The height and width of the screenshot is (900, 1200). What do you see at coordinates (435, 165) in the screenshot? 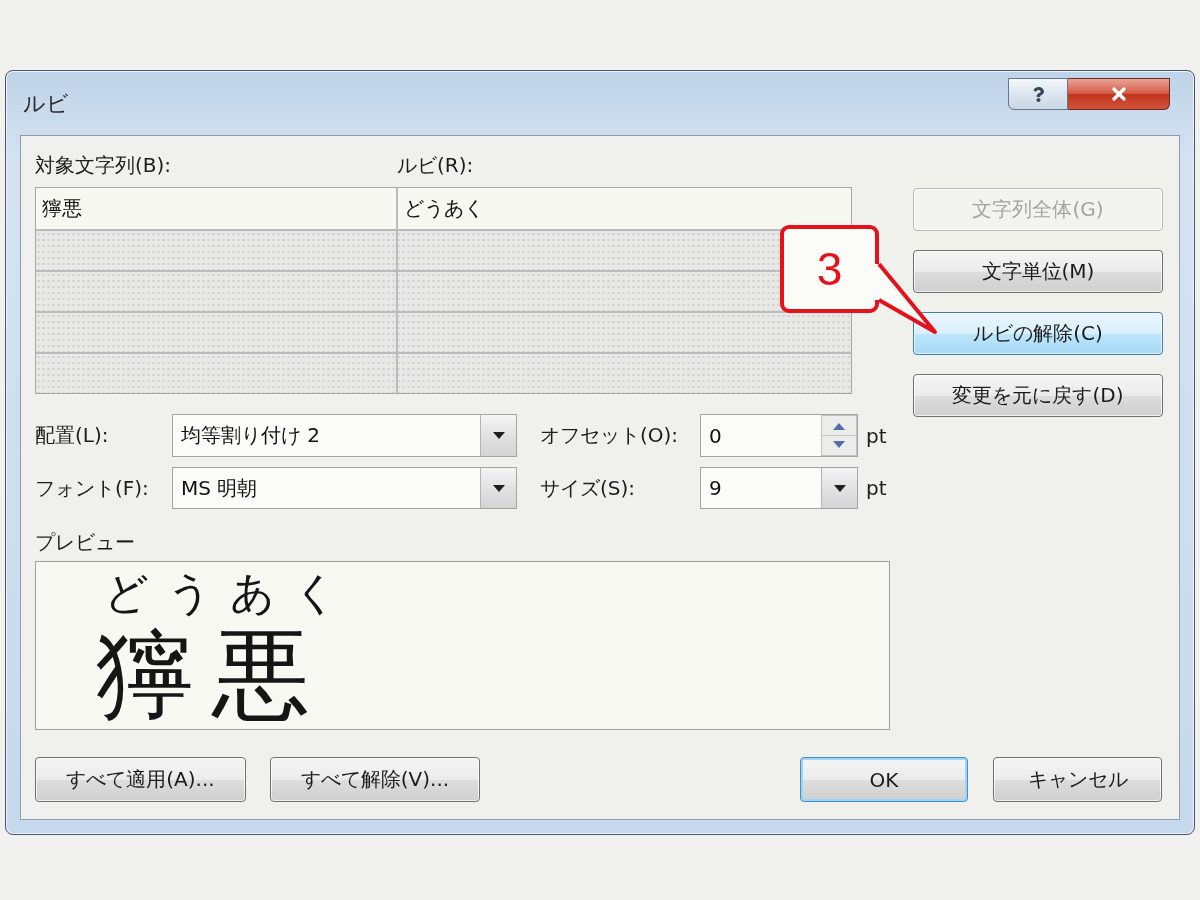
I see `column-label: ルビ(R):` at bounding box center [435, 165].